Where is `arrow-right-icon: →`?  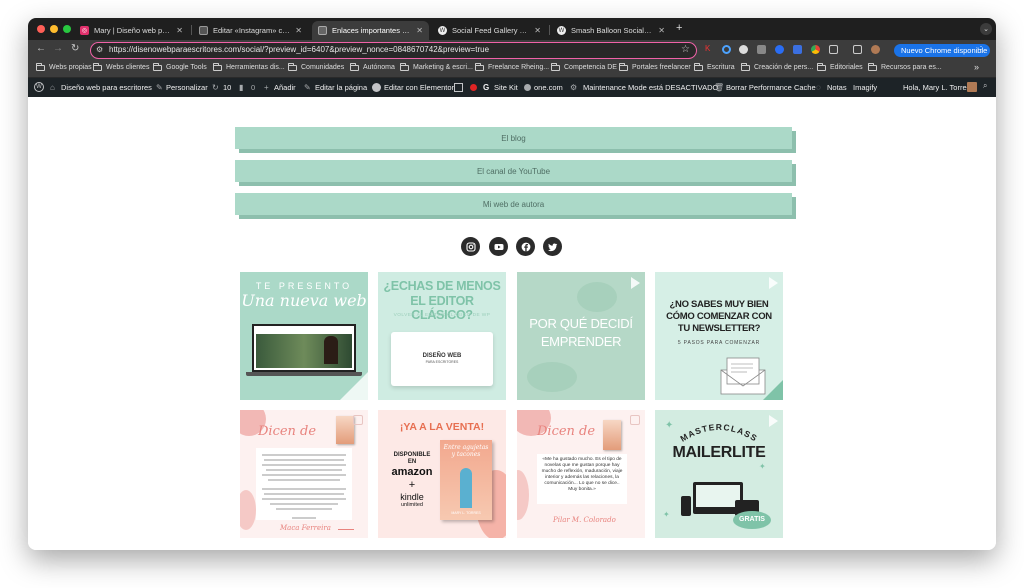 arrow-right-icon: → is located at coordinates (58, 48).